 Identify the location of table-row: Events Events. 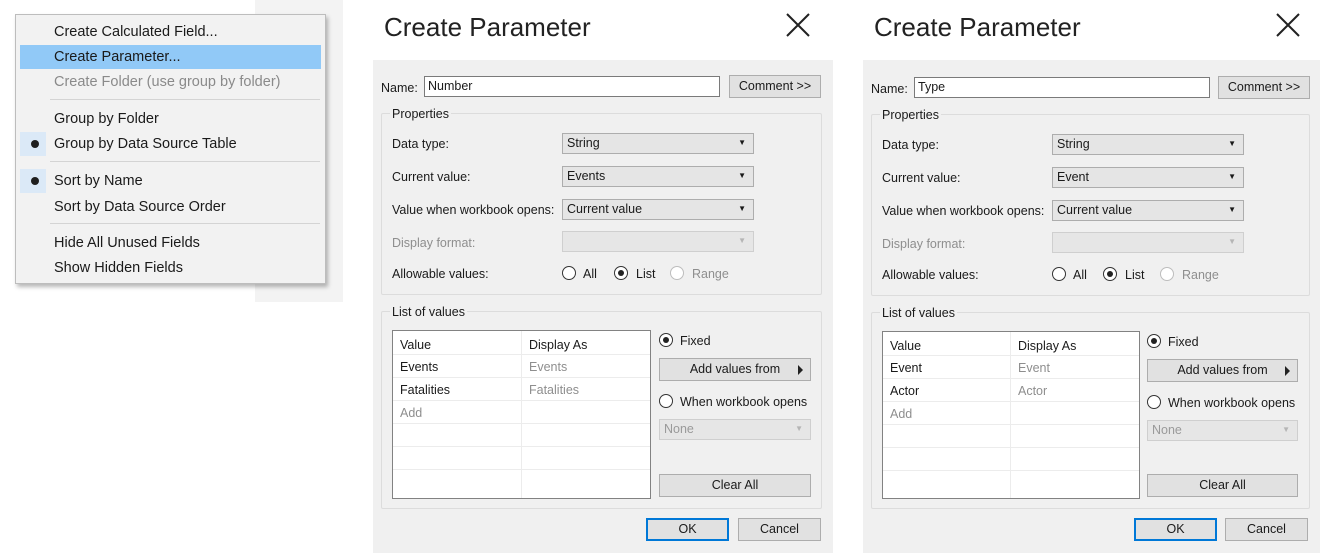
(521, 365).